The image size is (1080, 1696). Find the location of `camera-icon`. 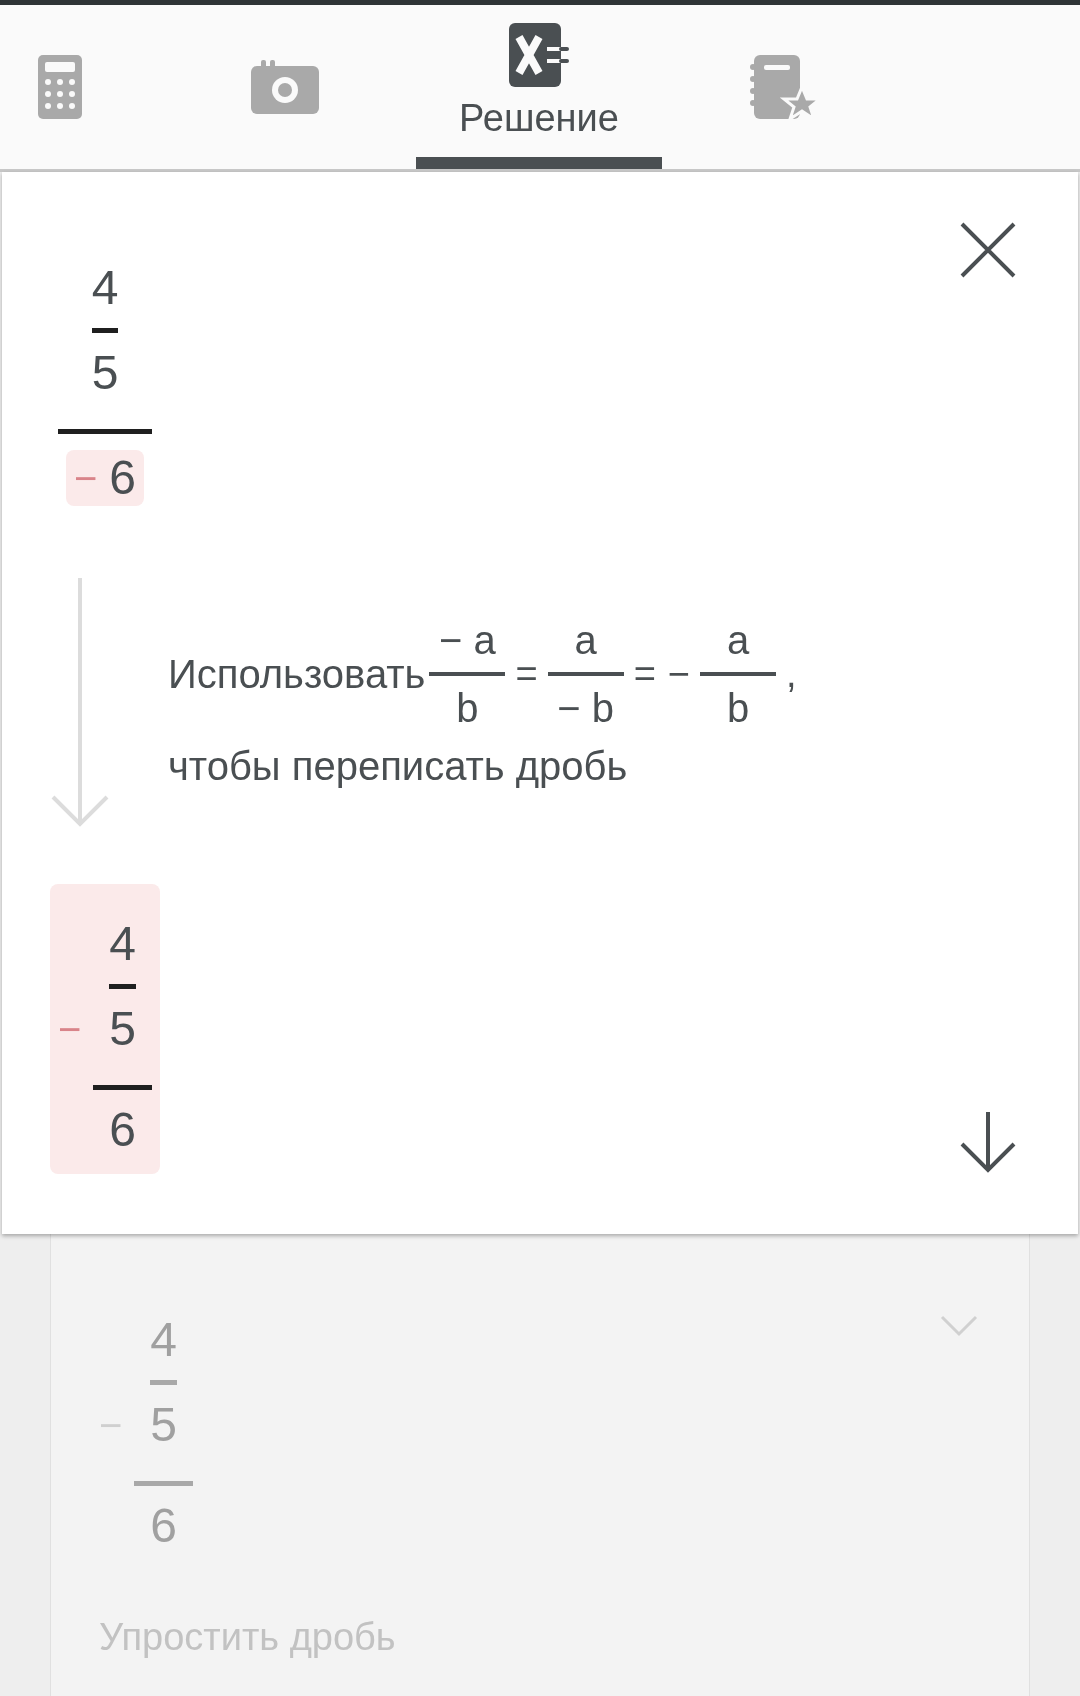

camera-icon is located at coordinates (285, 87).